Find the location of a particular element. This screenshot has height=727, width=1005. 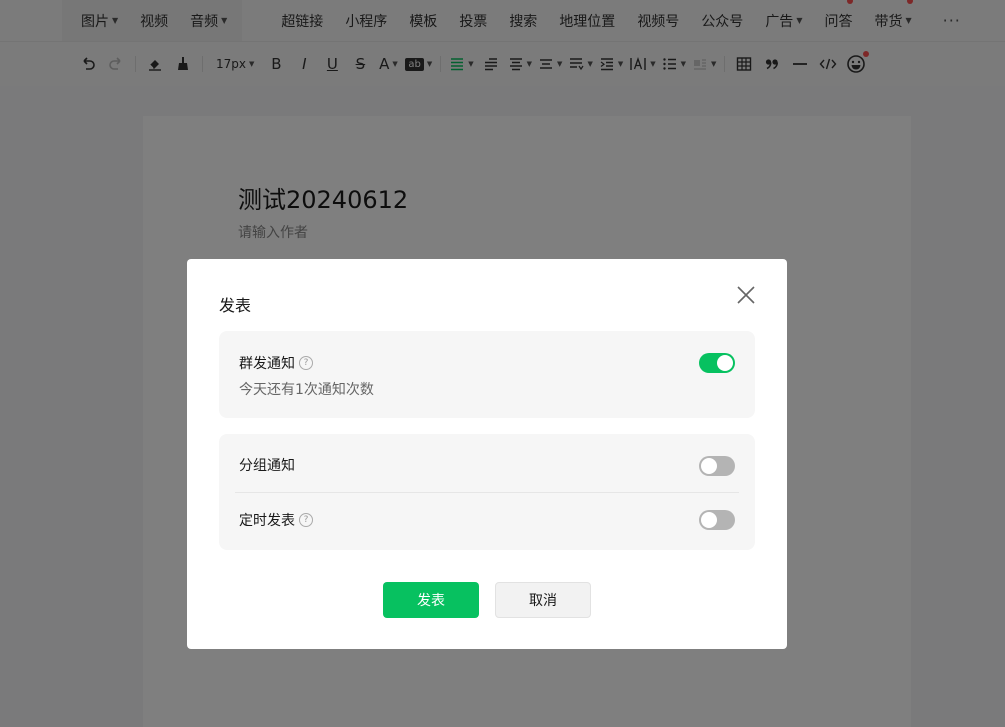

group-notify-label: 分组通知 is located at coordinates (267, 466).